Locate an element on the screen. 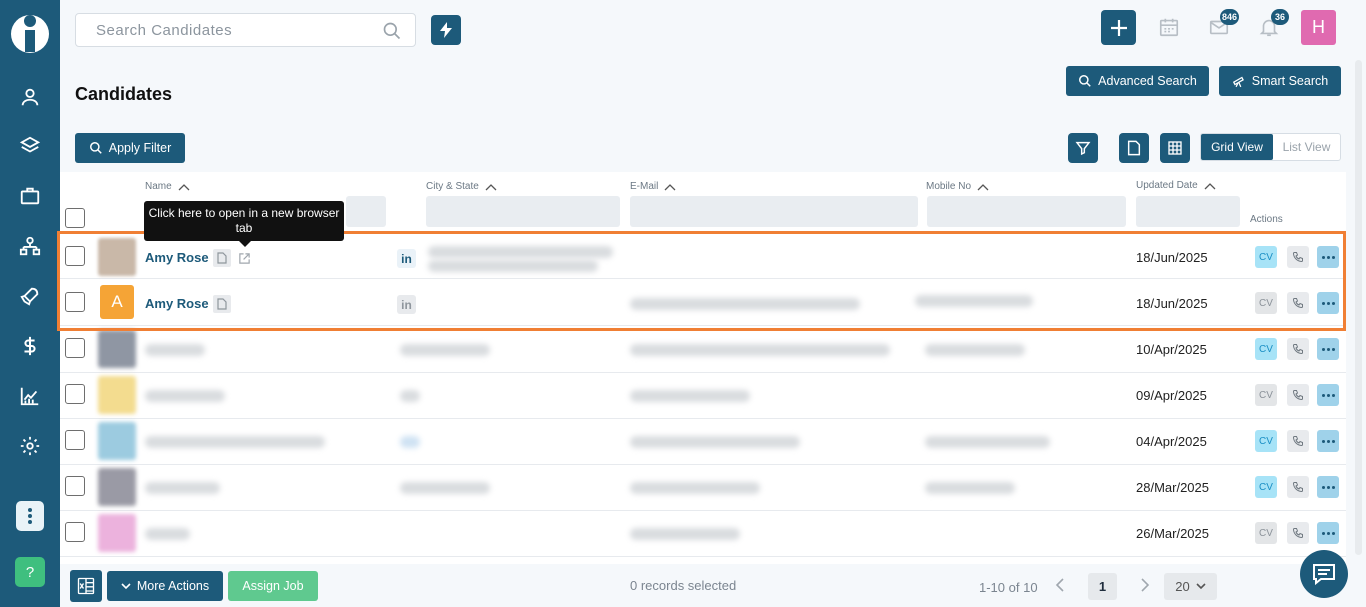 This screenshot has width=1366, height=607. table-row: 26/Mar/2025 CV is located at coordinates (703, 534).